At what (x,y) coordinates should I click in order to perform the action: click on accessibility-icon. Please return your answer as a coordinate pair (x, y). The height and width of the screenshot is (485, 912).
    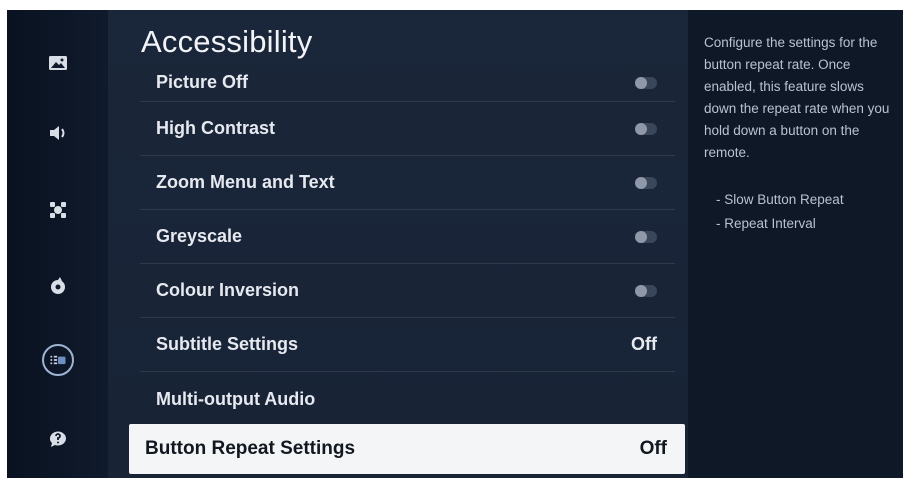
    Looking at the image, I should click on (57, 360).